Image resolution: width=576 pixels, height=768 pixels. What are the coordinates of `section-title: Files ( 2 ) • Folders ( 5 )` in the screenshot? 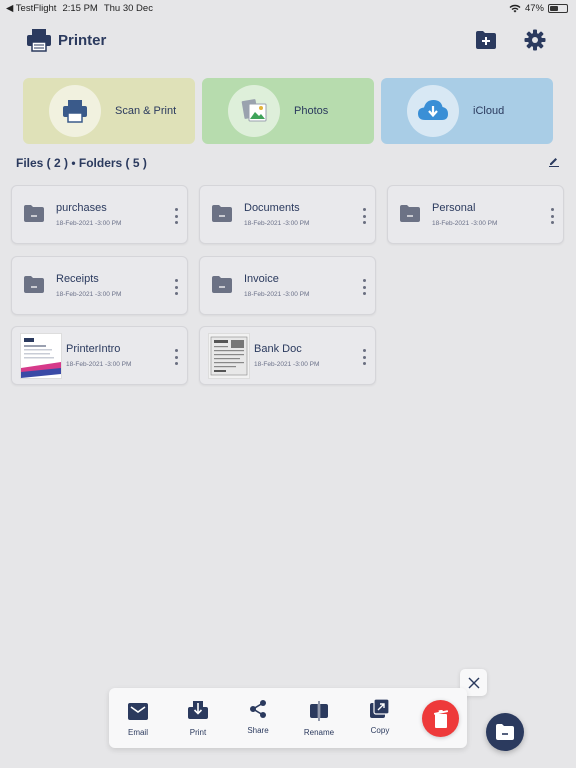 It's located at (81, 163).